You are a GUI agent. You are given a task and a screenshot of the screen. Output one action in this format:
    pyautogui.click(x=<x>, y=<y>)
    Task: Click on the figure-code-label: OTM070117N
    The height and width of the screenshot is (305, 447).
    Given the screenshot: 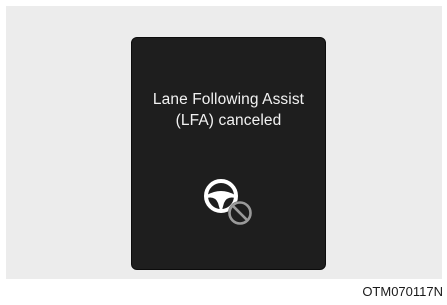 What is the action you would take?
    pyautogui.click(x=402, y=291)
    